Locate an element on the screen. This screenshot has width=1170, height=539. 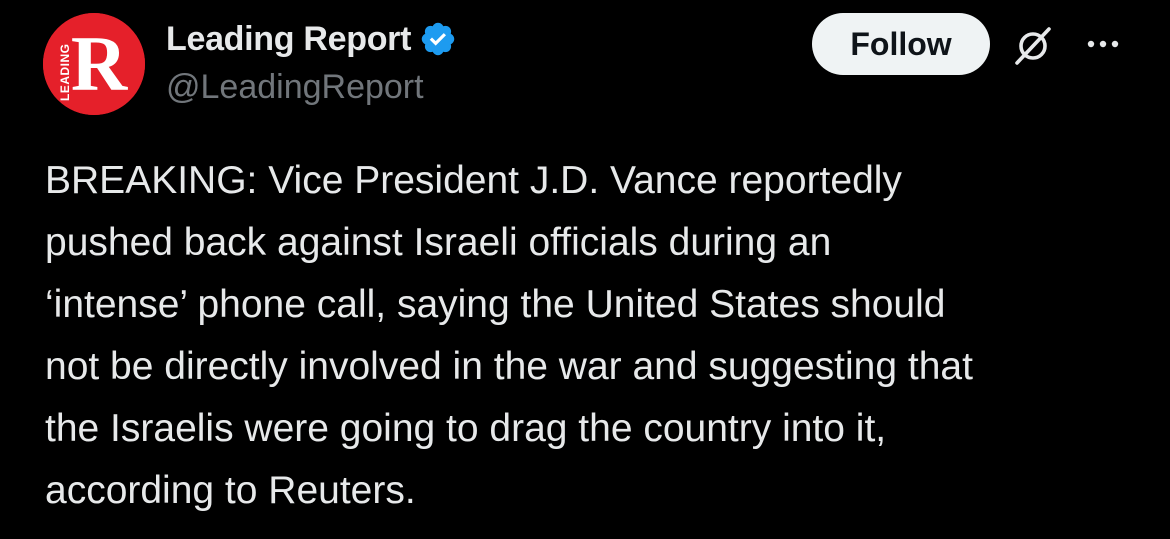
author-display-name: Leading Report is located at coordinates (288, 39).